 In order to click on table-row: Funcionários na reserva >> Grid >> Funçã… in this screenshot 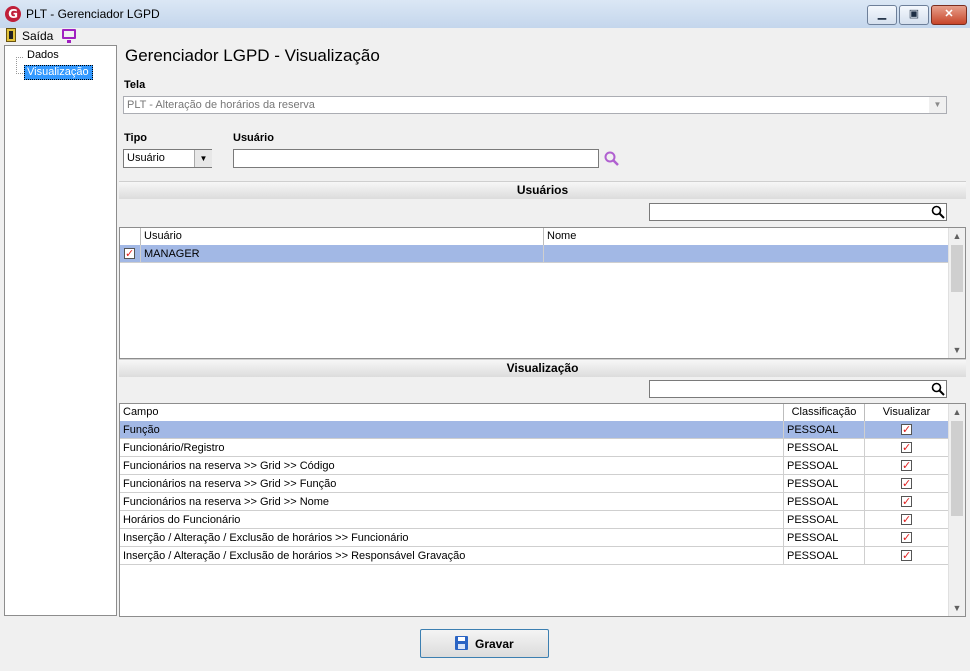, I will do `click(534, 484)`.